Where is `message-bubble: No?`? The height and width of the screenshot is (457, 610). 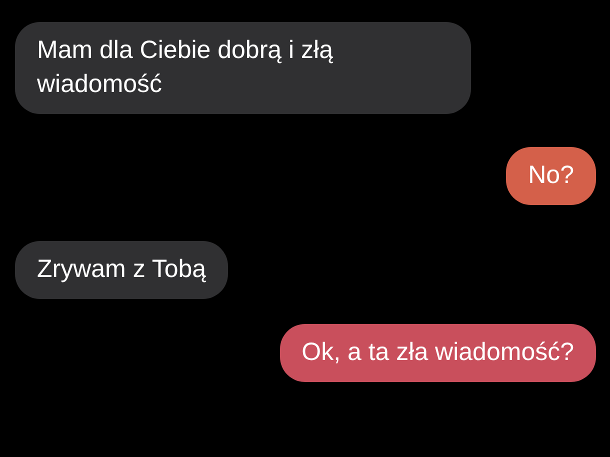
message-bubble: No? is located at coordinates (551, 176).